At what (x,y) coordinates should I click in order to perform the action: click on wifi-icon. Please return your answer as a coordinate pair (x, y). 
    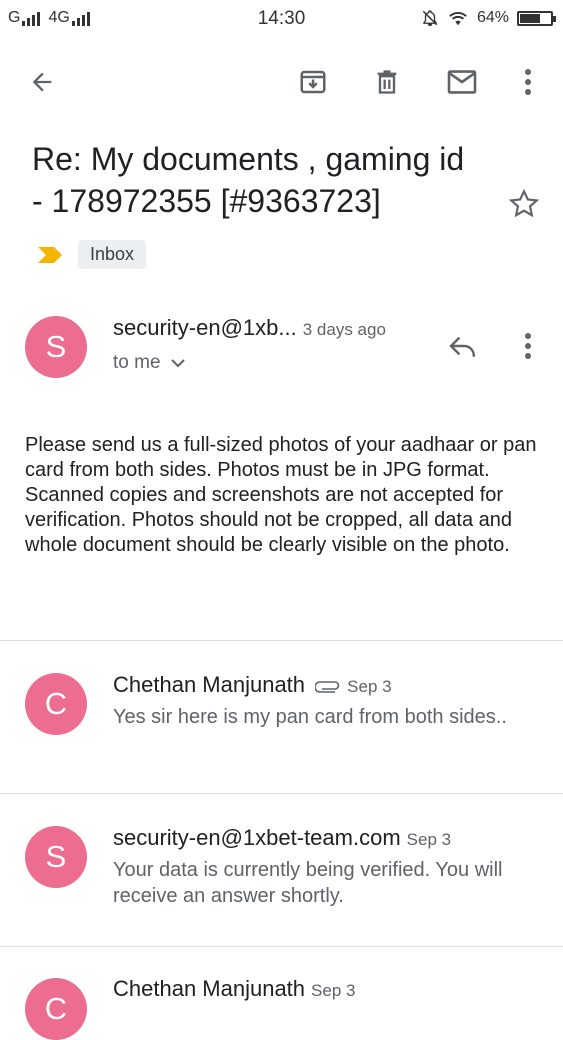
    Looking at the image, I should click on (458, 19).